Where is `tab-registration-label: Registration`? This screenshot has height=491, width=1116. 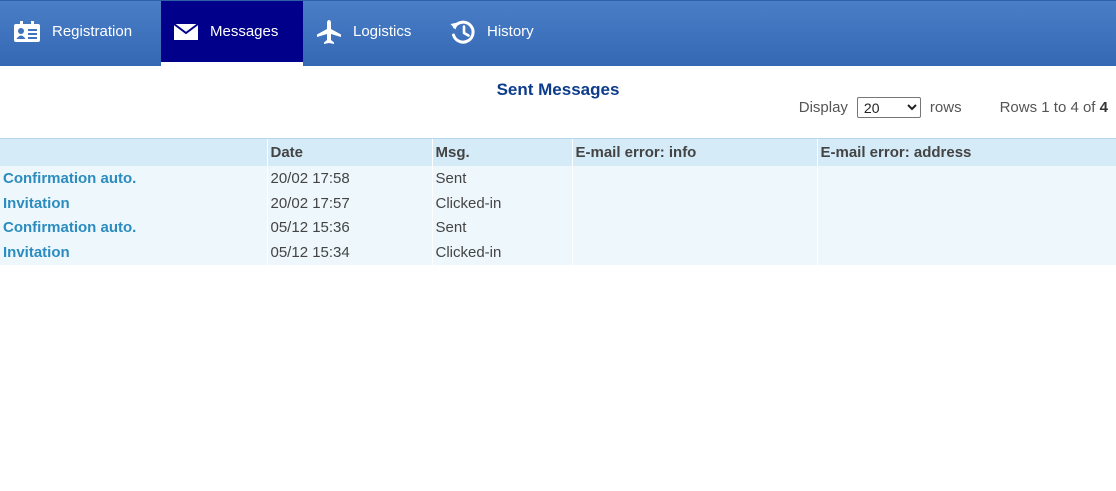
tab-registration-label: Registration is located at coordinates (92, 31).